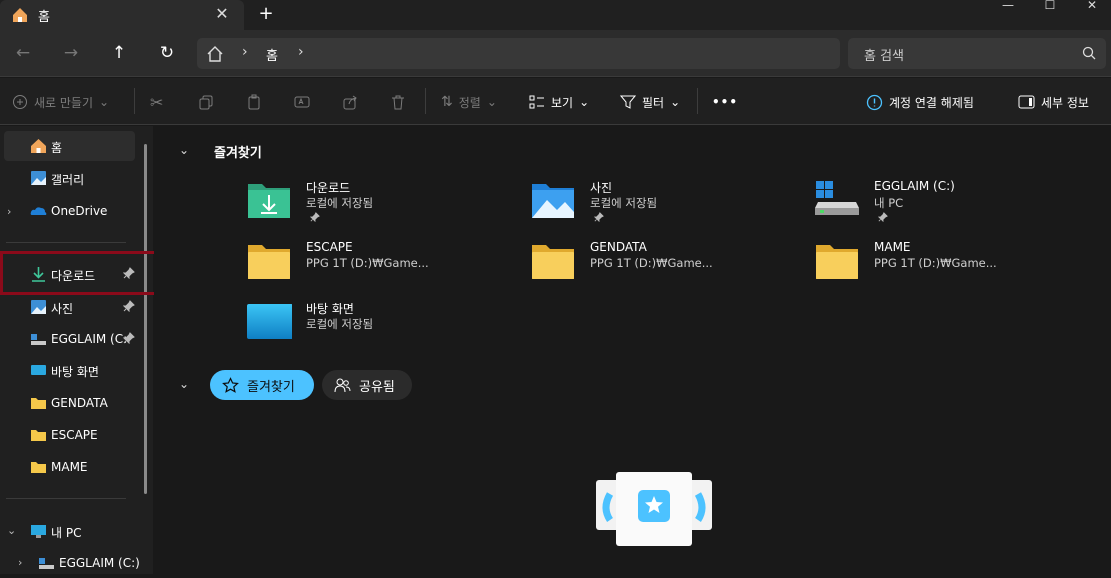  I want to click on scrollbar, so click(145, 319).